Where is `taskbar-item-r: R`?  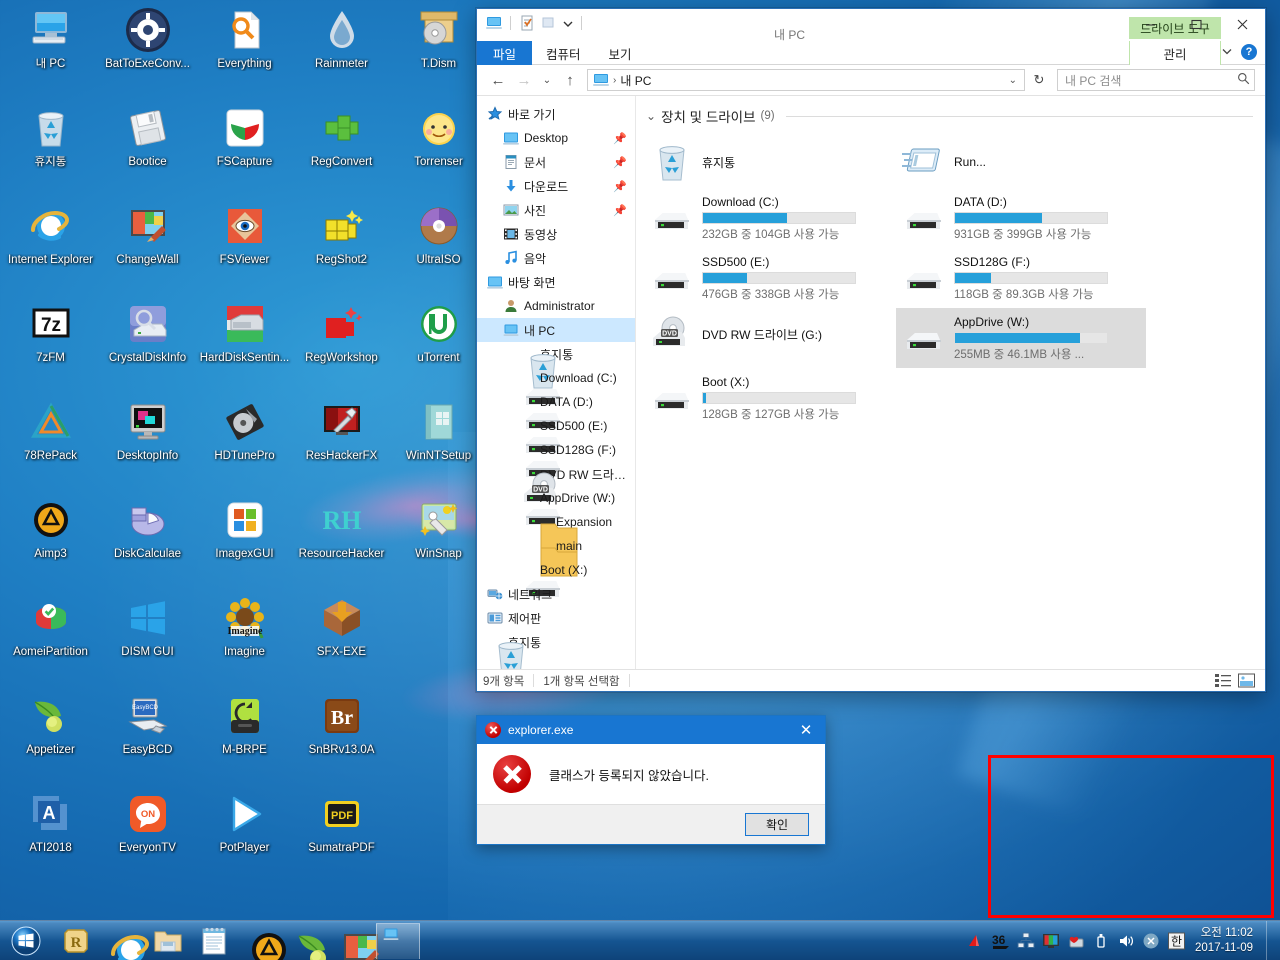
taskbar-item-r: R is located at coordinates (76, 941).